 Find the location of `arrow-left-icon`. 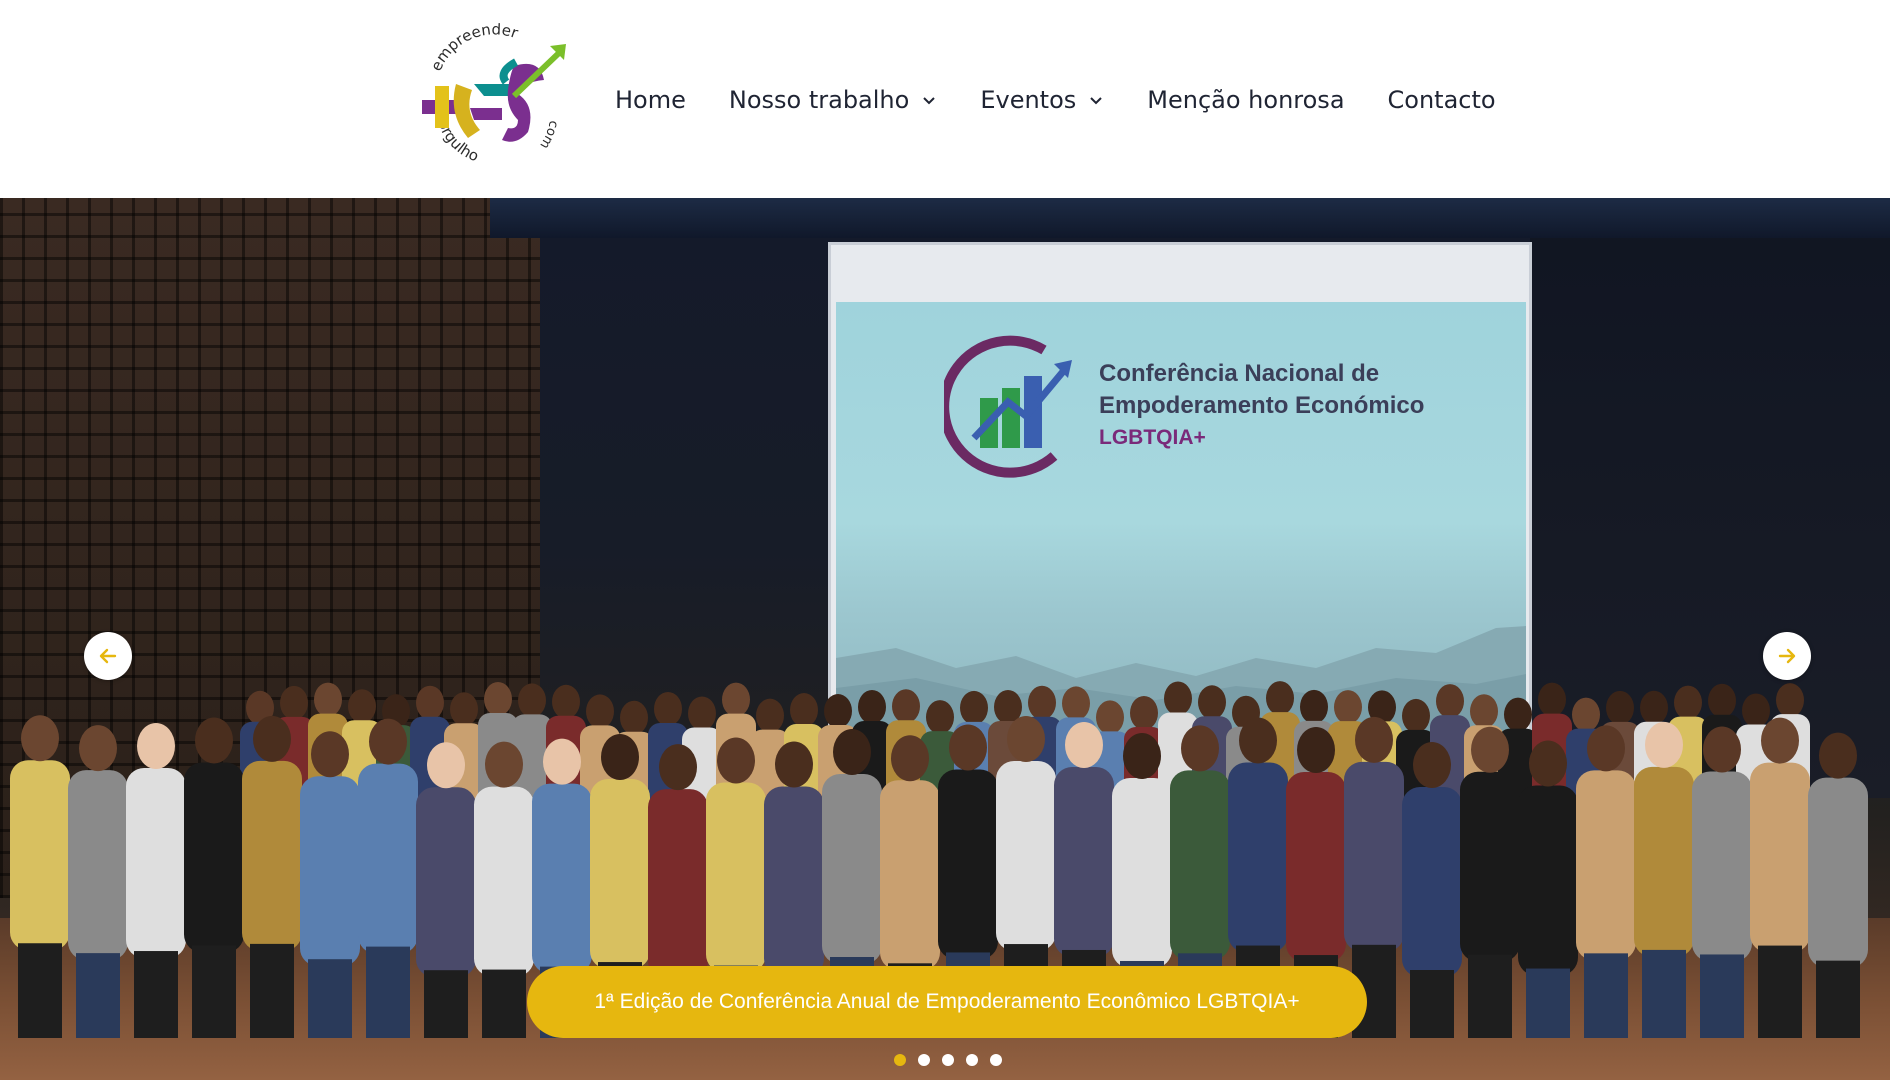

arrow-left-icon is located at coordinates (108, 656).